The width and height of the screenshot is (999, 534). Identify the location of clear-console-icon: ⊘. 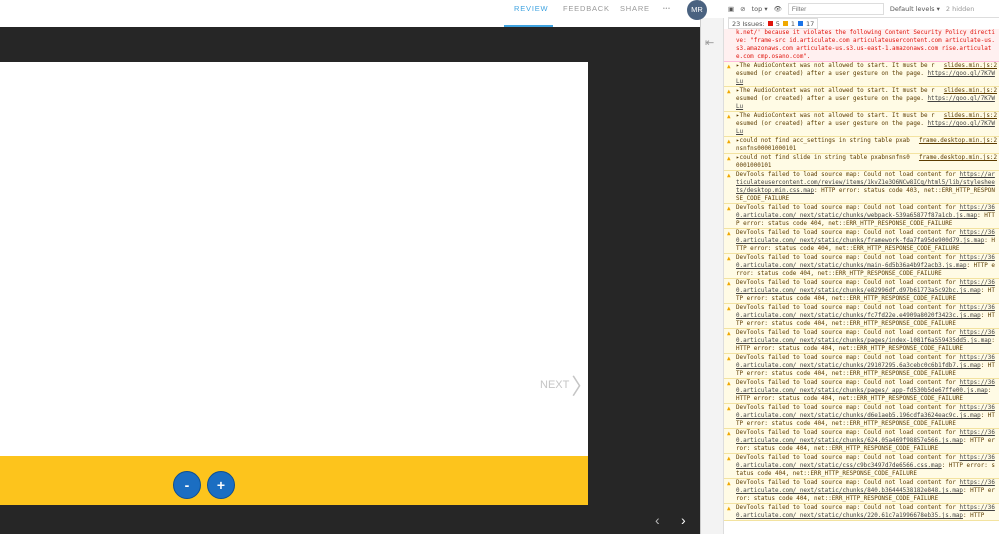
(742, 9).